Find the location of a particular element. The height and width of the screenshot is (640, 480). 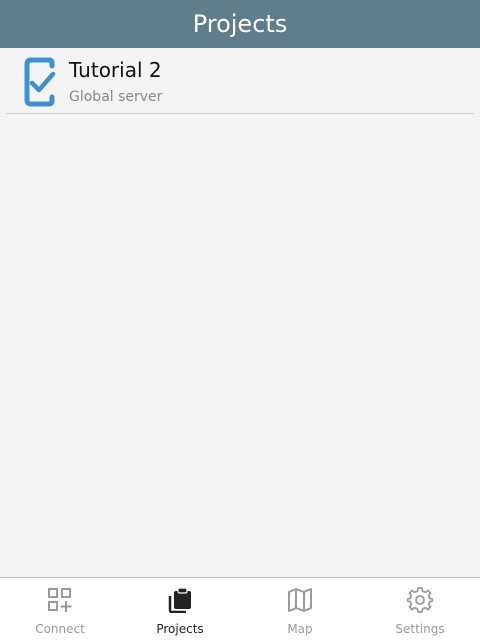

page-title: Projects is located at coordinates (240, 24).